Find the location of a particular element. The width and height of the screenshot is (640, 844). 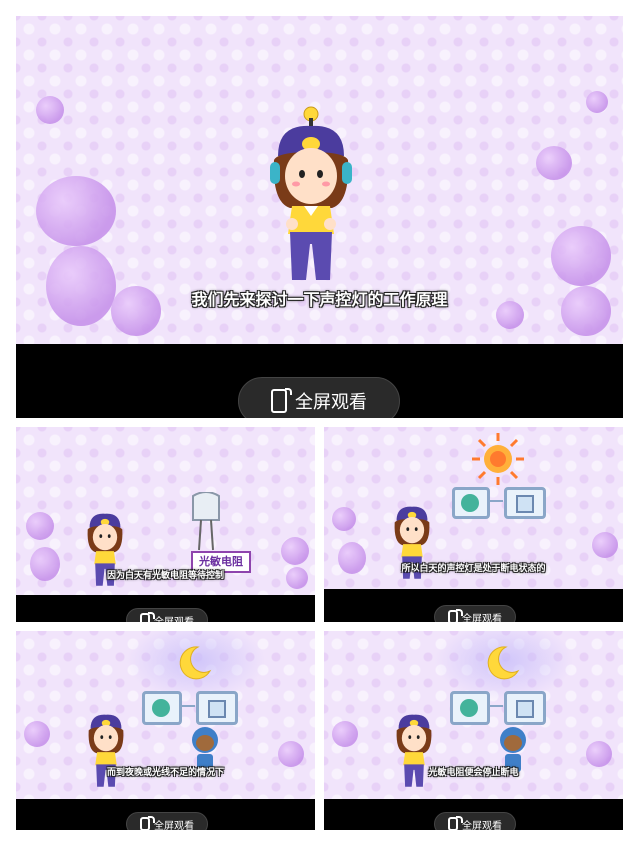

cartoon-girl is located at coordinates (311, 193).